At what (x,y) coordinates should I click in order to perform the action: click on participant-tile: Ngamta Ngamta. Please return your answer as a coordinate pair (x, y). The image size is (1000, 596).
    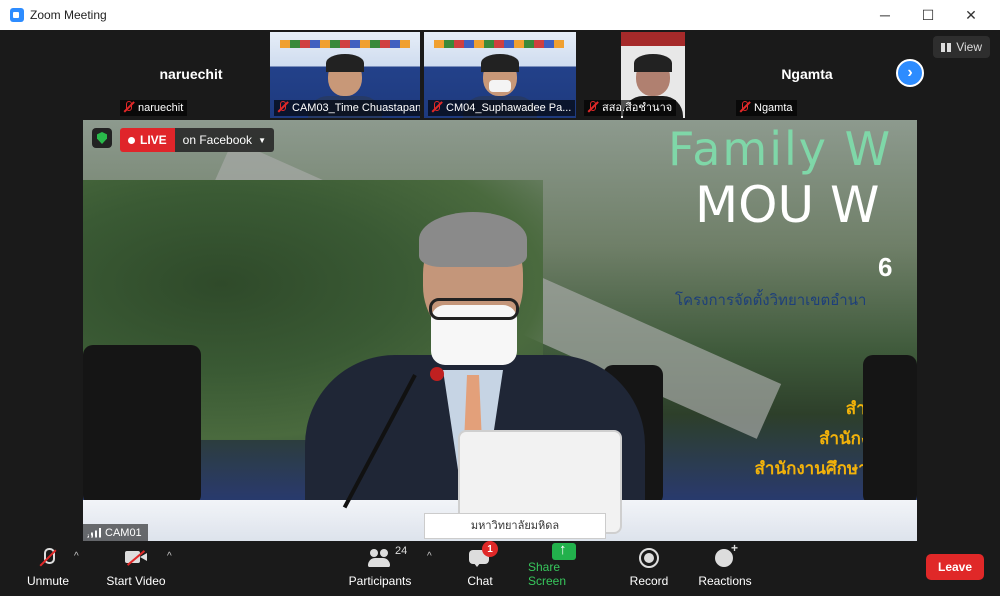
    Looking at the image, I should click on (807, 75).